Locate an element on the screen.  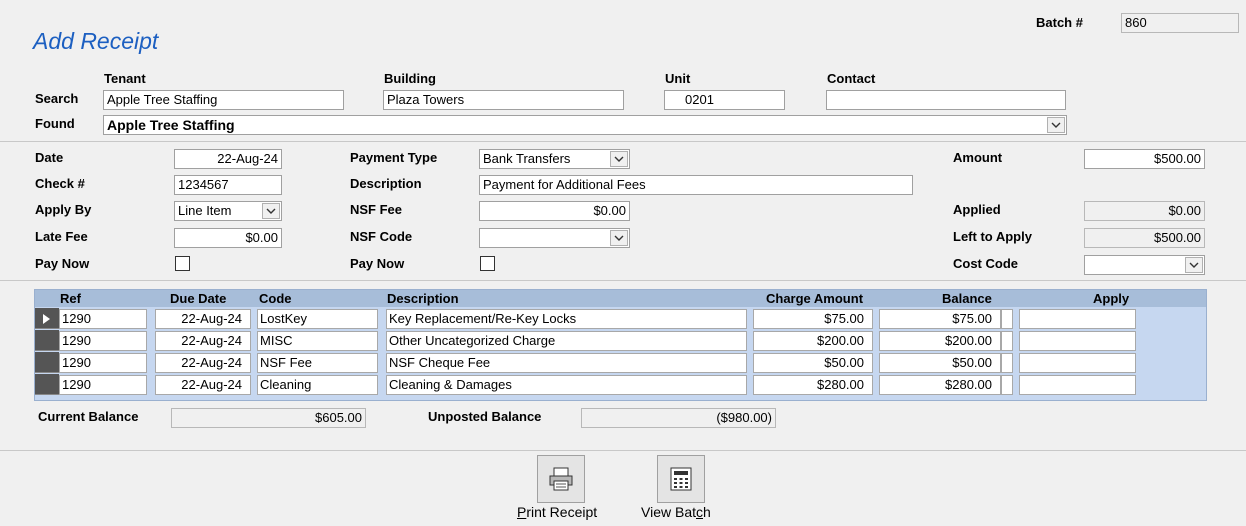
cell-description: Cleaning & Damages is located at coordinates (566, 385).